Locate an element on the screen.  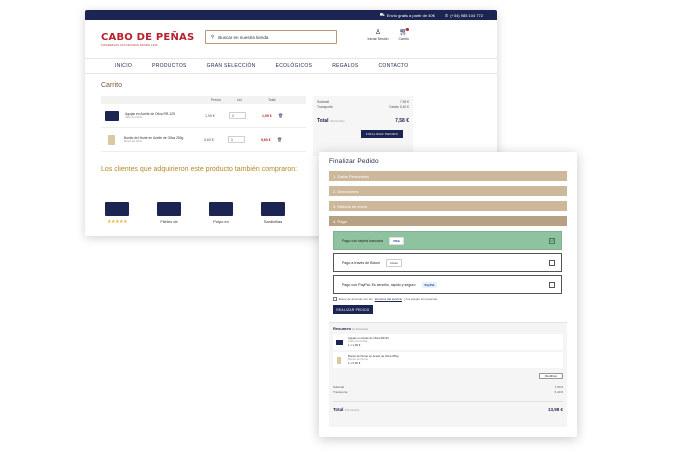
recommended-product: Sardinillas is located at coordinates (273, 213).